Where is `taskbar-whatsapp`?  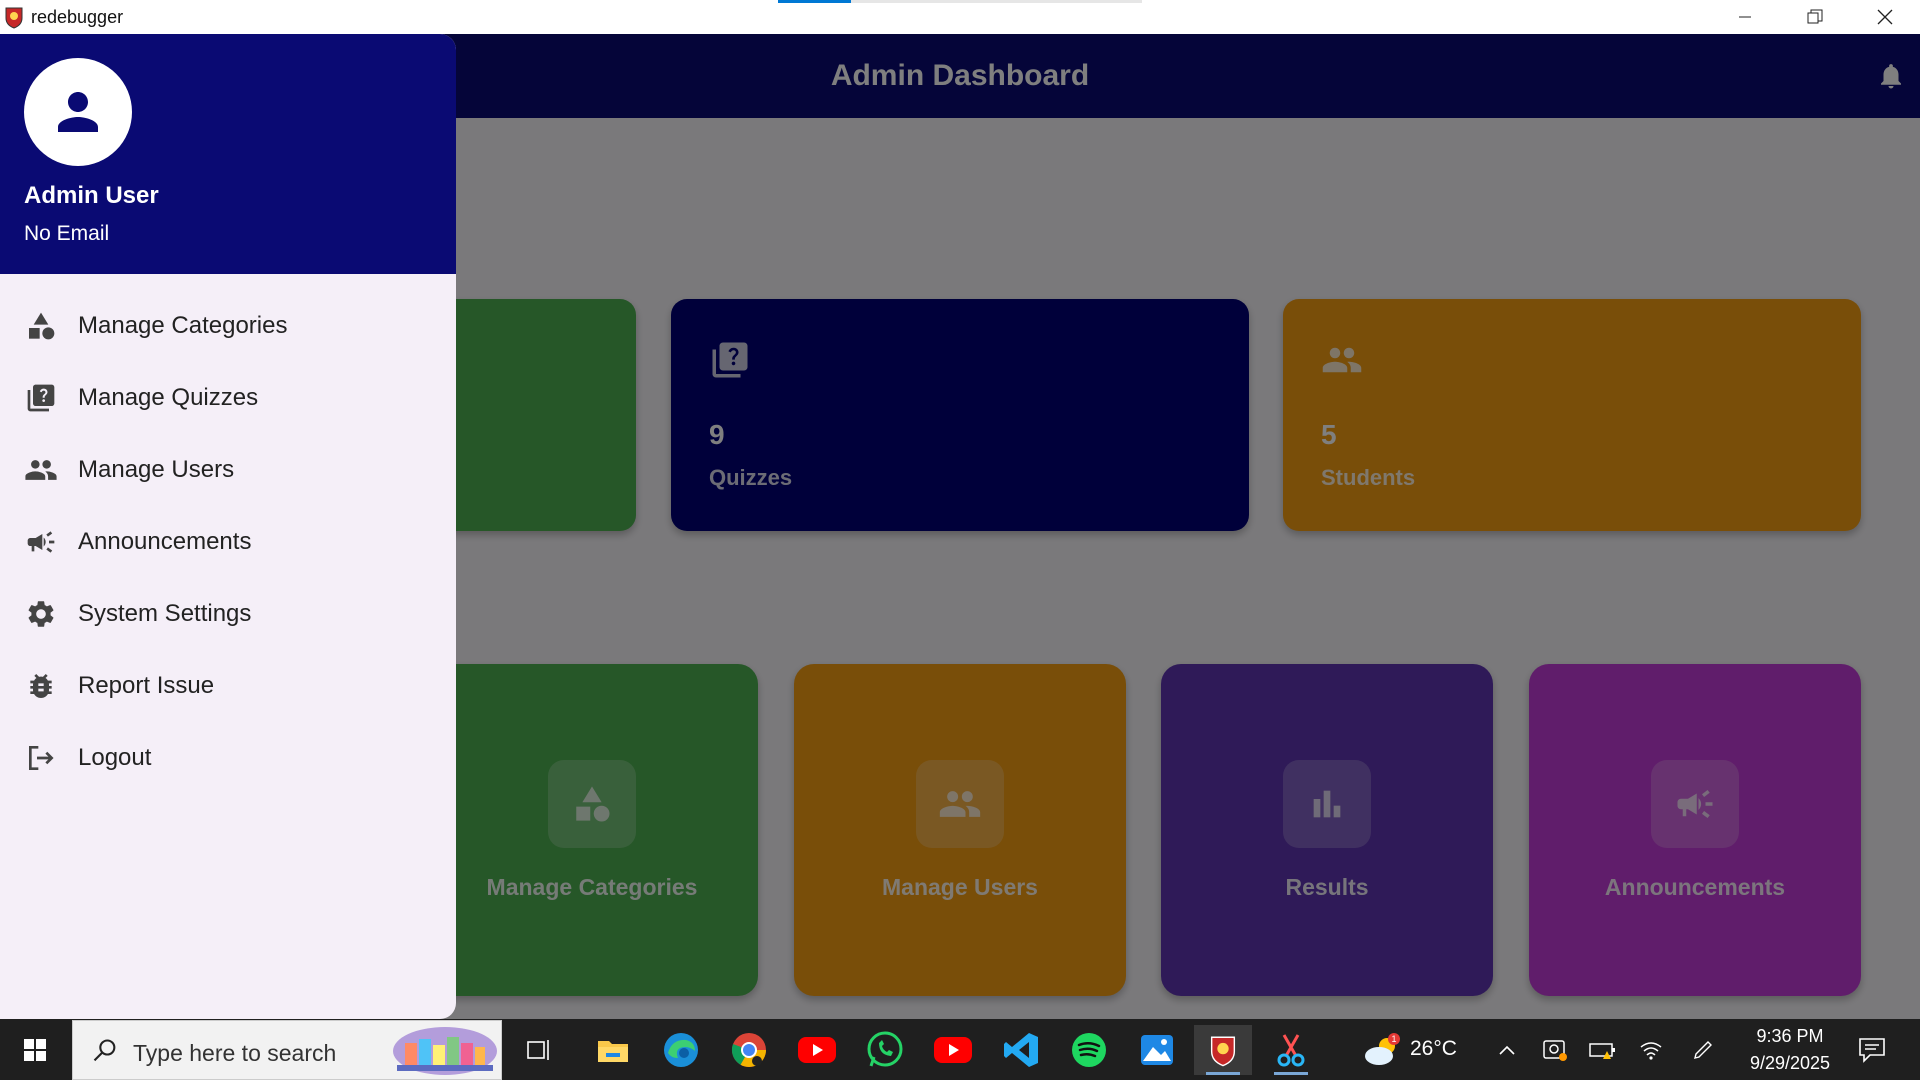 taskbar-whatsapp is located at coordinates (885, 1050).